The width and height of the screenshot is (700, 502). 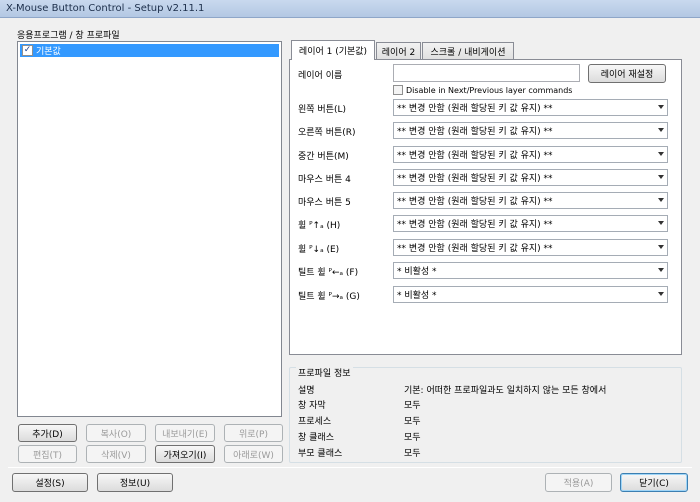 What do you see at coordinates (505, 391) in the screenshot?
I see `info-description-value: 기본: 어떠한 프로파일과도 일치하지 않는 모든 창에서` at bounding box center [505, 391].